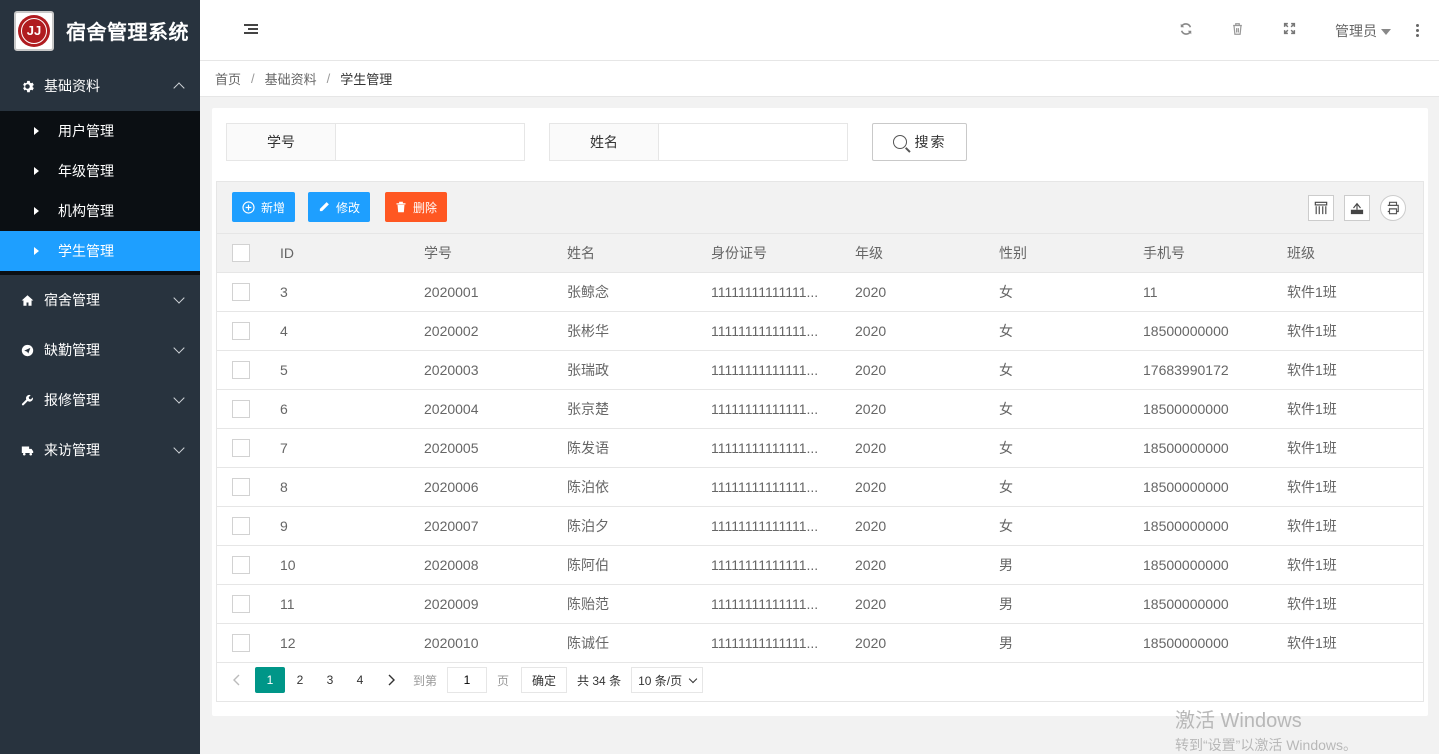 The height and width of the screenshot is (754, 1439). What do you see at coordinates (467, 680) in the screenshot?
I see `goto-page-input` at bounding box center [467, 680].